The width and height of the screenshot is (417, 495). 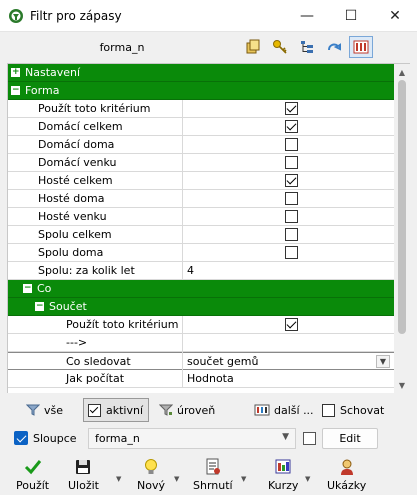 What do you see at coordinates (201, 91) in the screenshot?
I see `group-row: − Forma` at bounding box center [201, 91].